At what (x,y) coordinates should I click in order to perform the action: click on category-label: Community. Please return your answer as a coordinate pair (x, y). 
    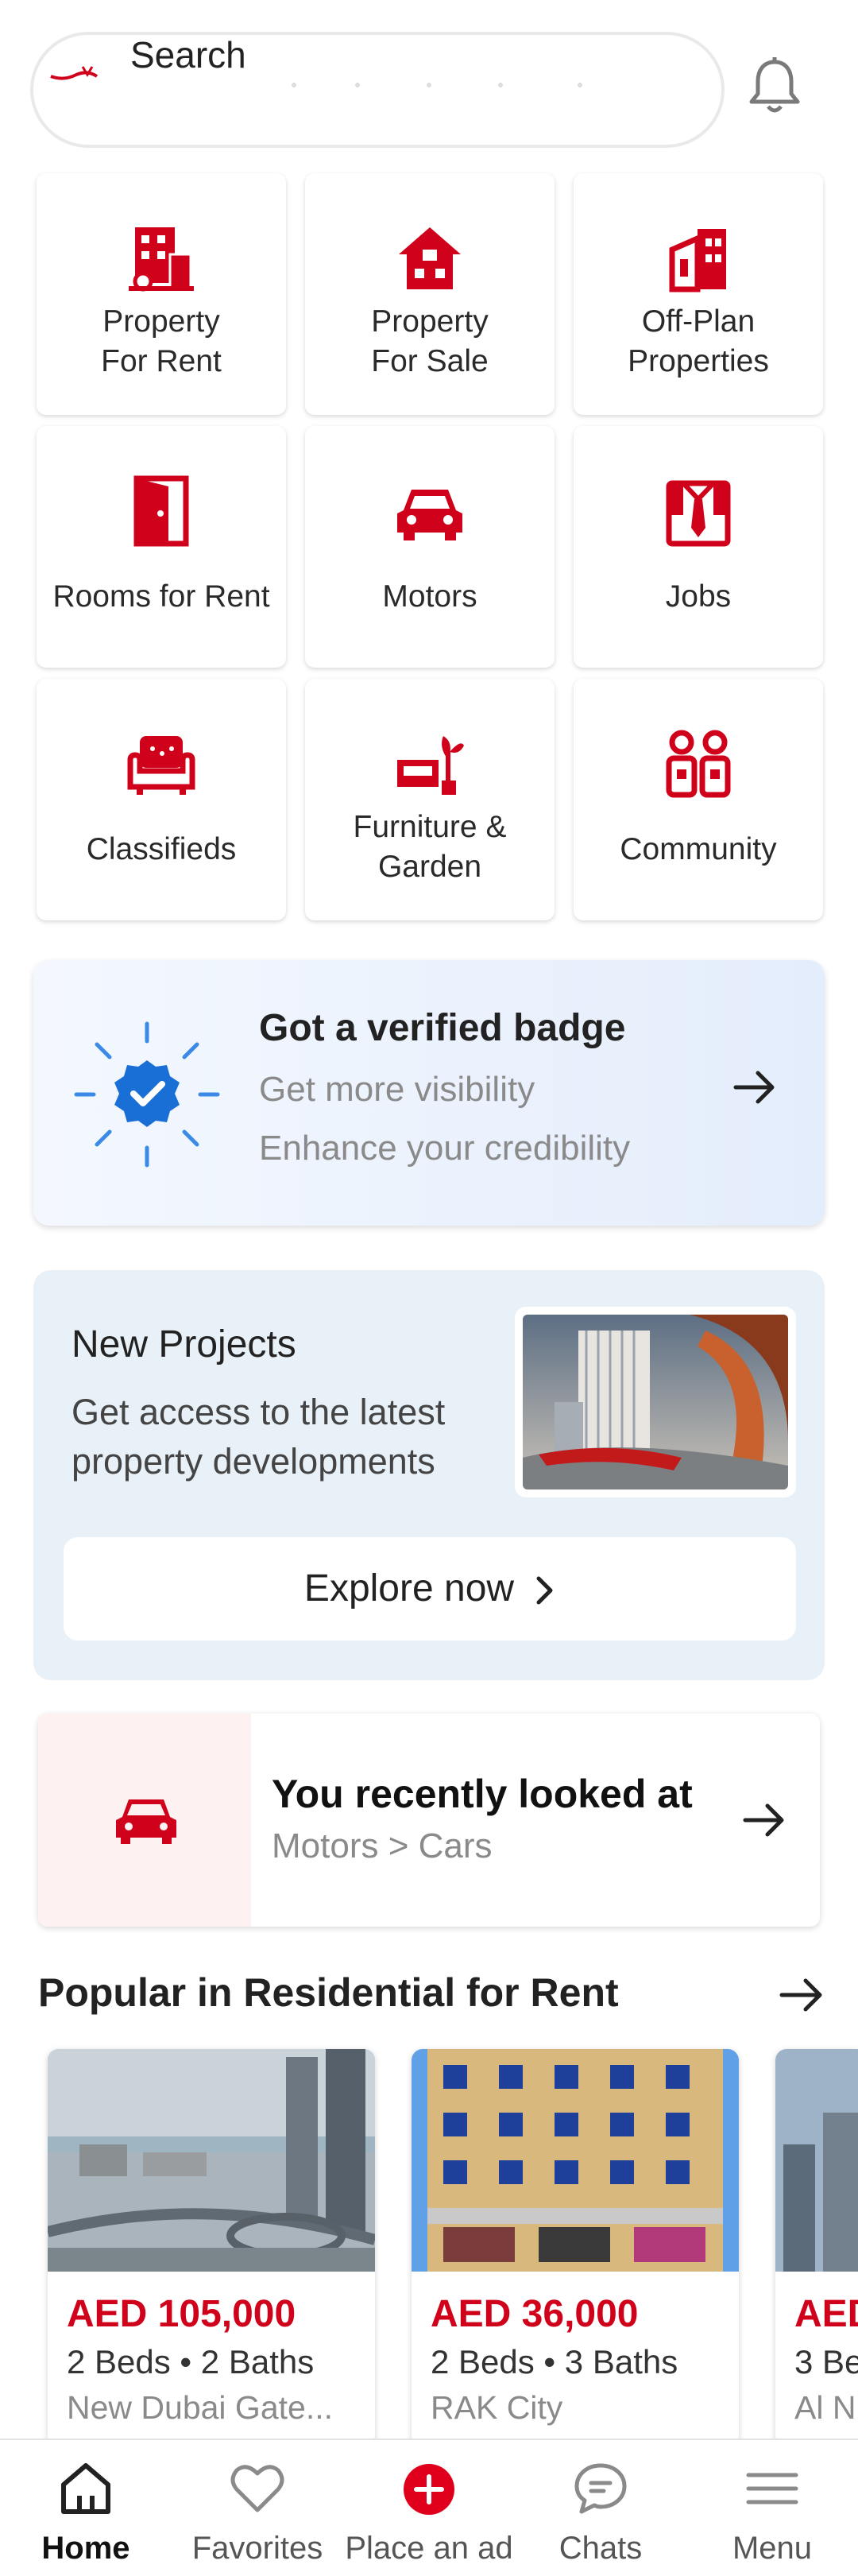
    Looking at the image, I should click on (698, 849).